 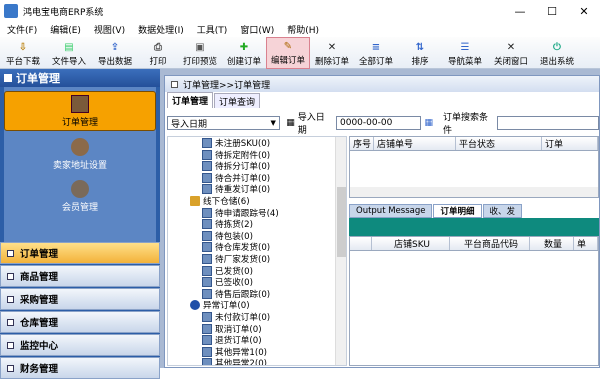 I want to click on tree-node: 取消订单(0), so click(x=232, y=329).